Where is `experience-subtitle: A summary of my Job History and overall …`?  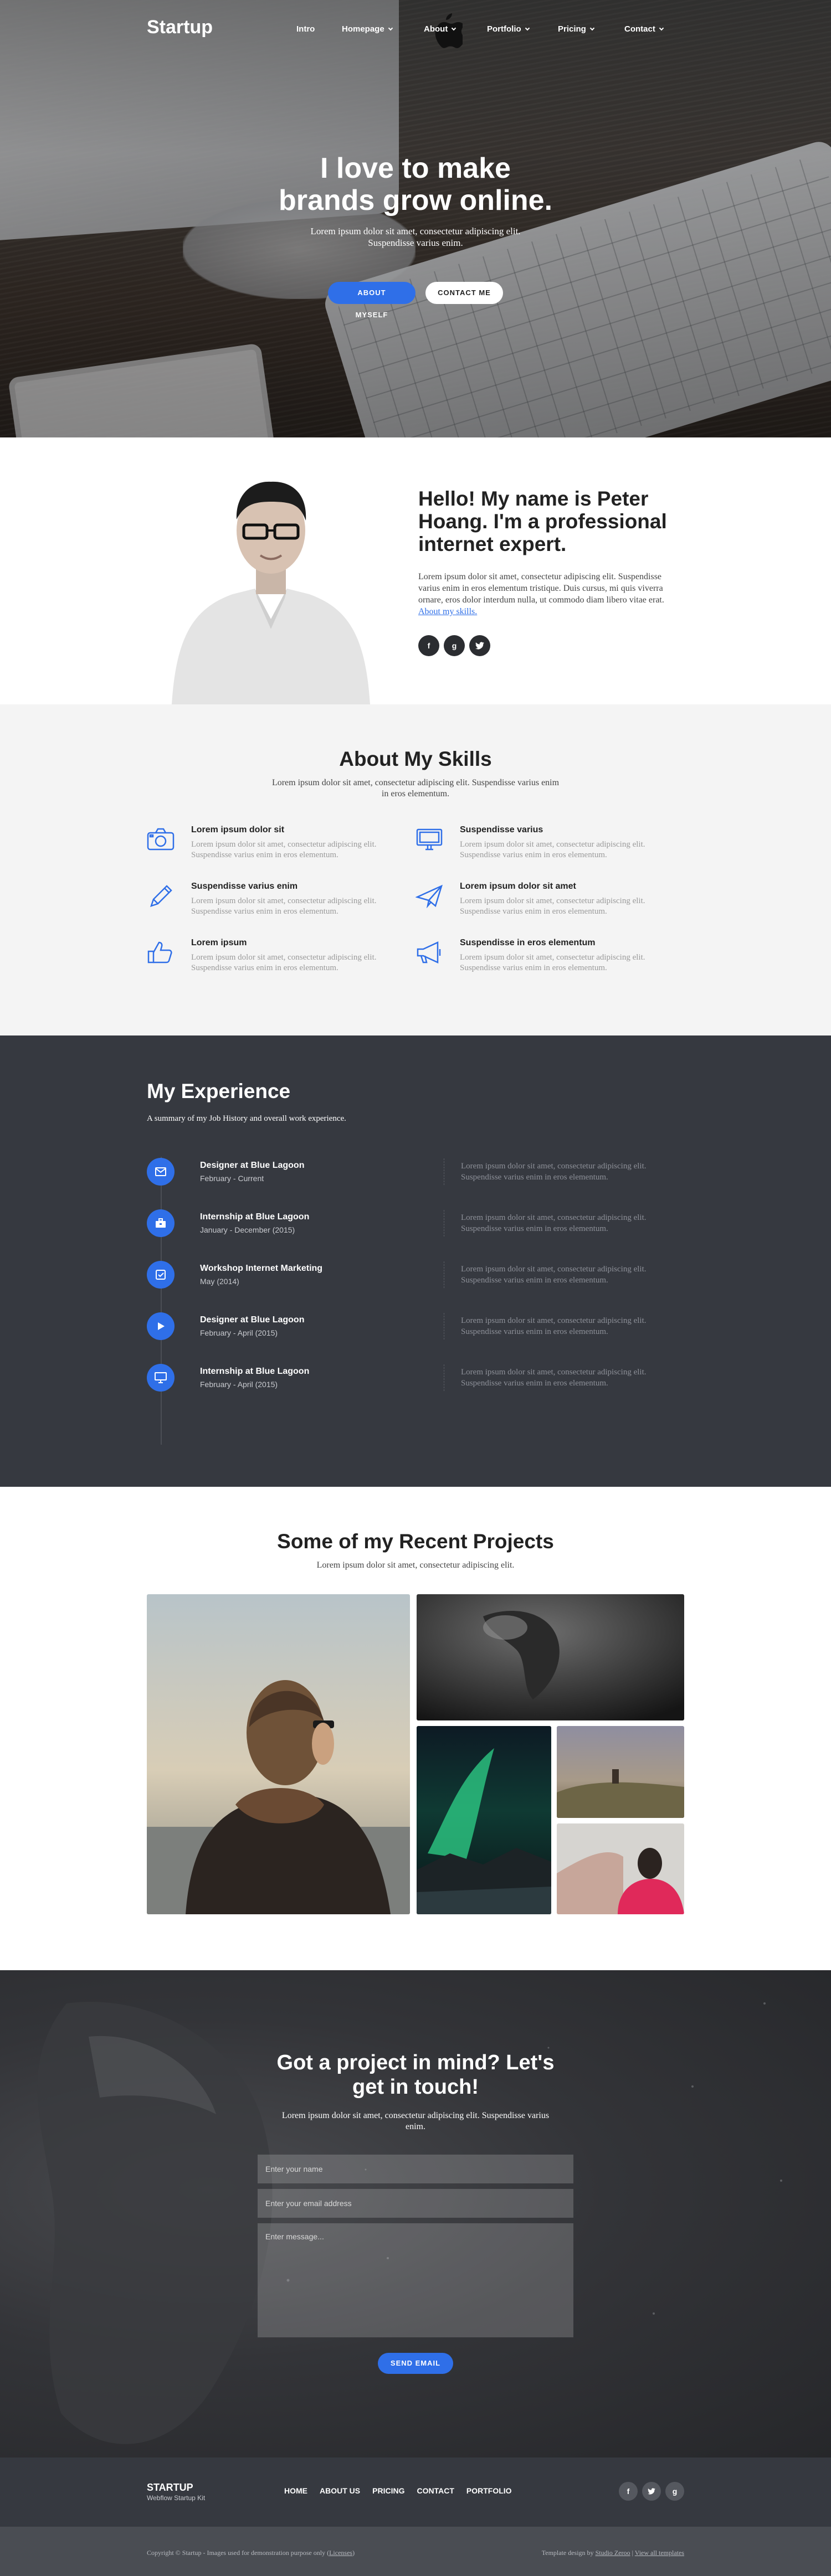 experience-subtitle: A summary of my Job History and overall … is located at coordinates (246, 1118).